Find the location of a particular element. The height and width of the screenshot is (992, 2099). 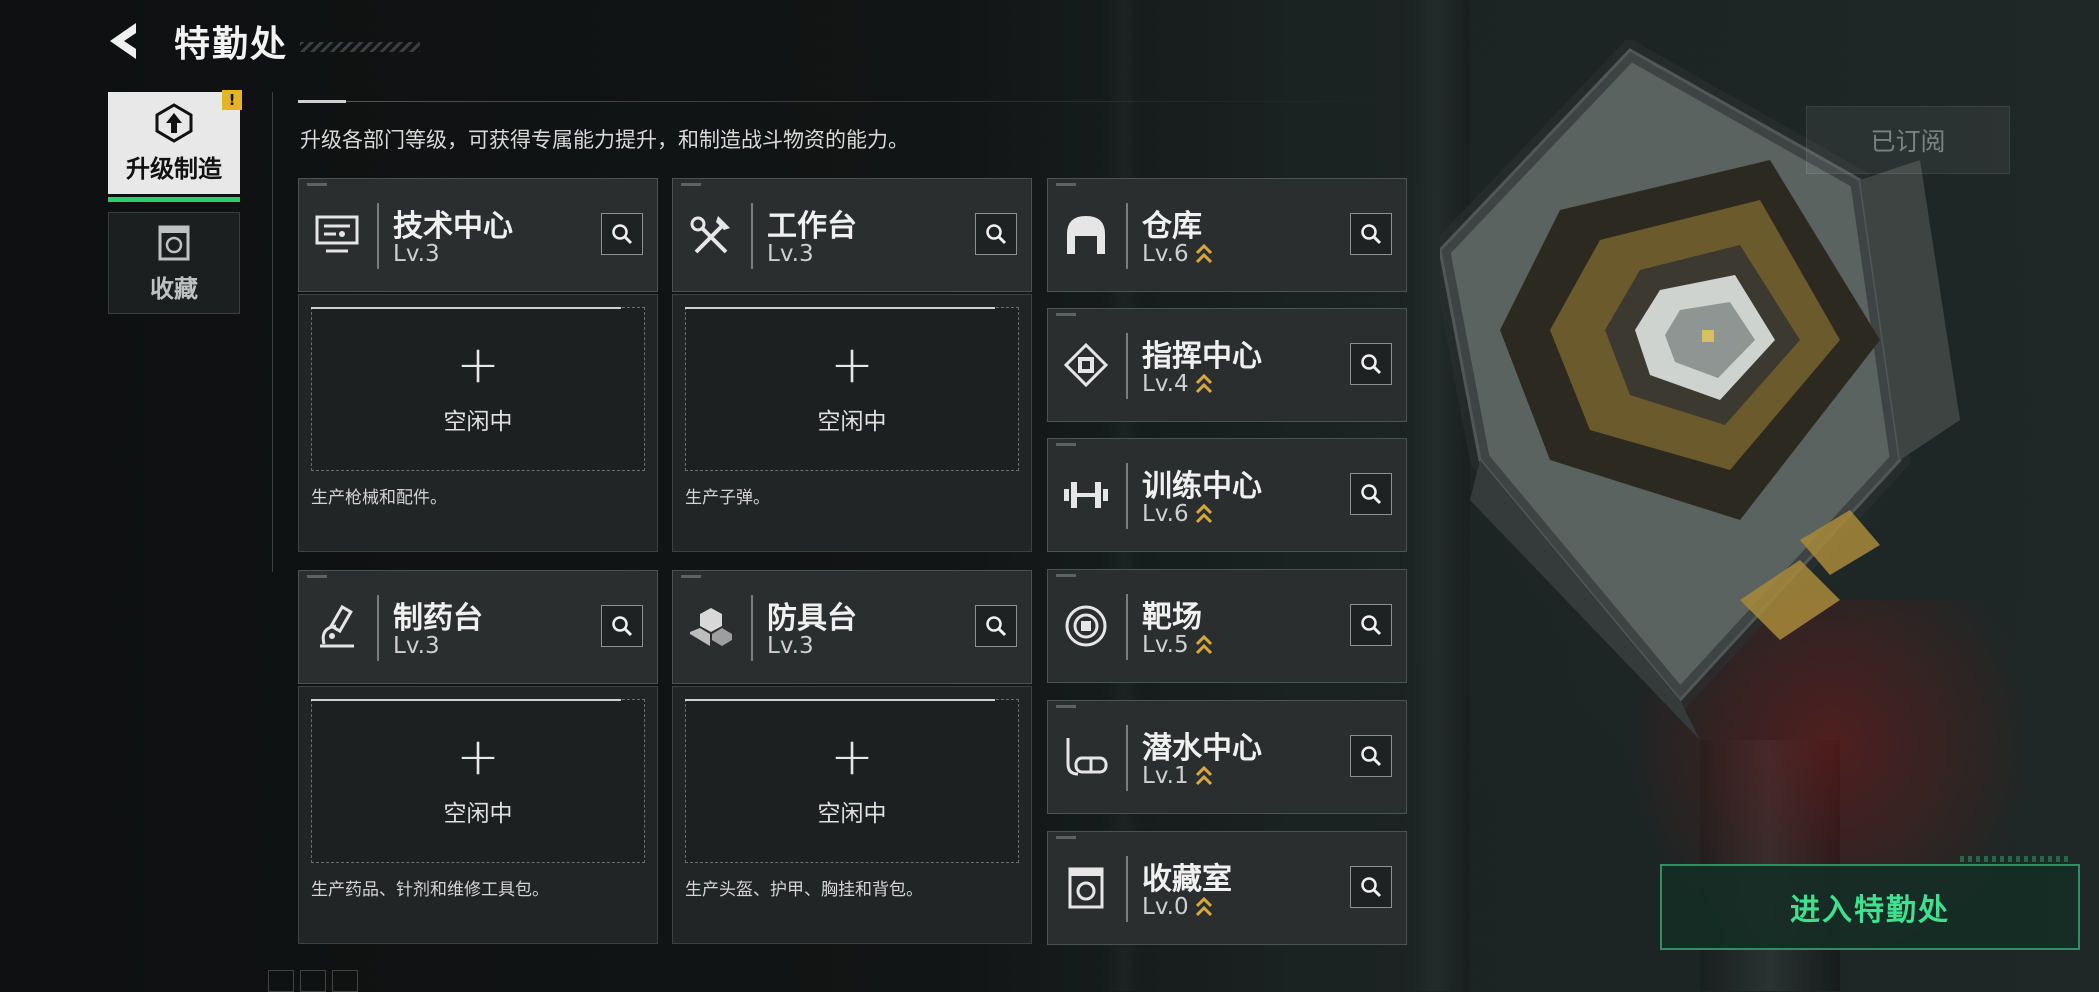

facility-card-armor-bench: 防具台 Lv.3 is located at coordinates (852, 627).